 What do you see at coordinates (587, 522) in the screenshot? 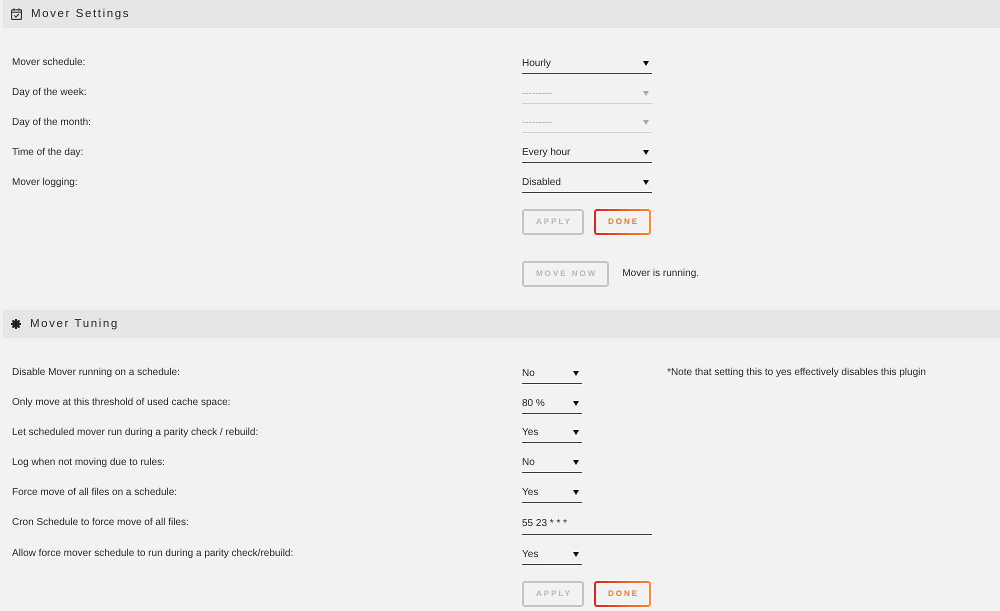
I see `text-input: 55 23 * * *` at bounding box center [587, 522].